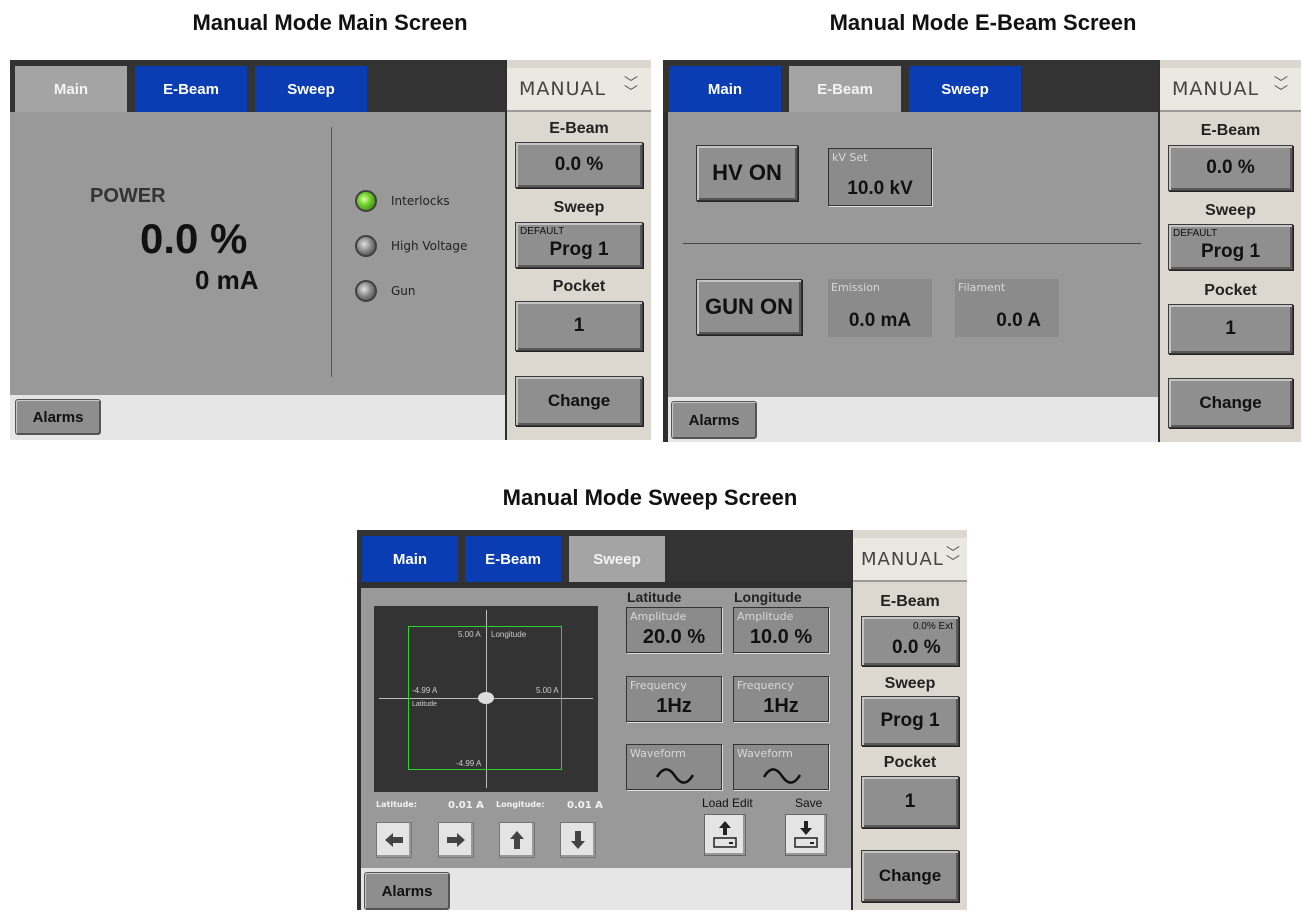 Image resolution: width=1302 pixels, height=913 pixels. Describe the element at coordinates (658, 753) in the screenshot. I see `latitude-waveform-label: Waveform` at that location.